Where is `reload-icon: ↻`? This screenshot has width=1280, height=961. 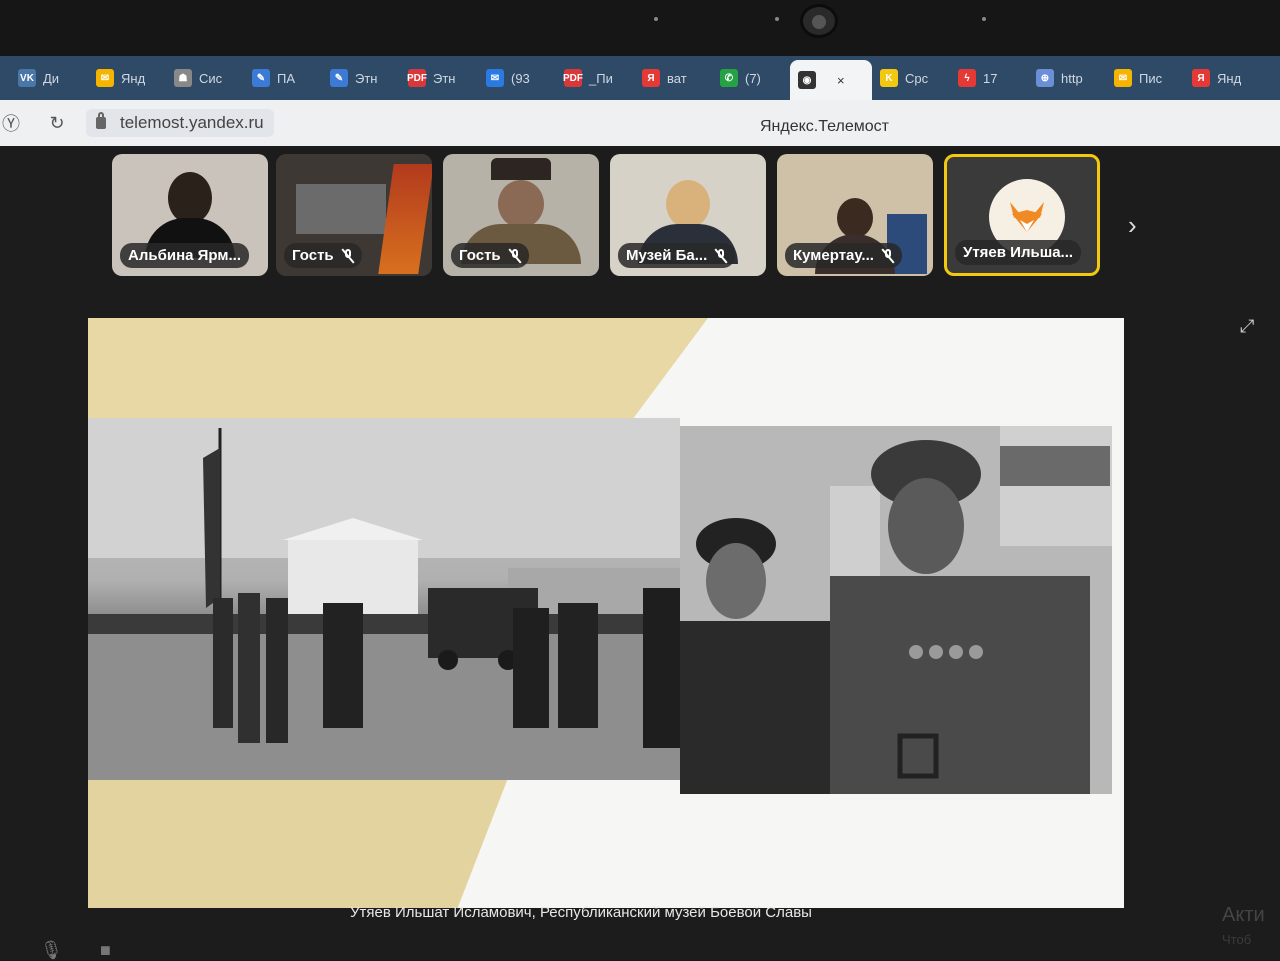
reload-icon: ↻ is located at coordinates (57, 123).